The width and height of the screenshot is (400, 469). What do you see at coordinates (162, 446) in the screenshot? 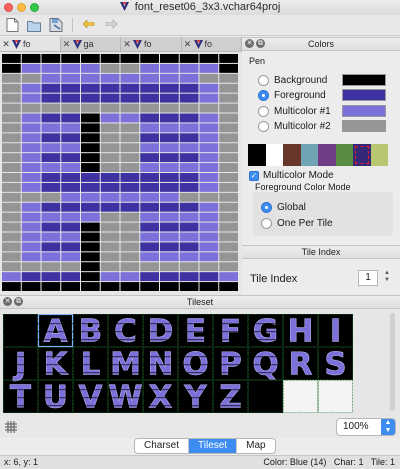
I see `charset-view-button: Charset` at bounding box center [162, 446].